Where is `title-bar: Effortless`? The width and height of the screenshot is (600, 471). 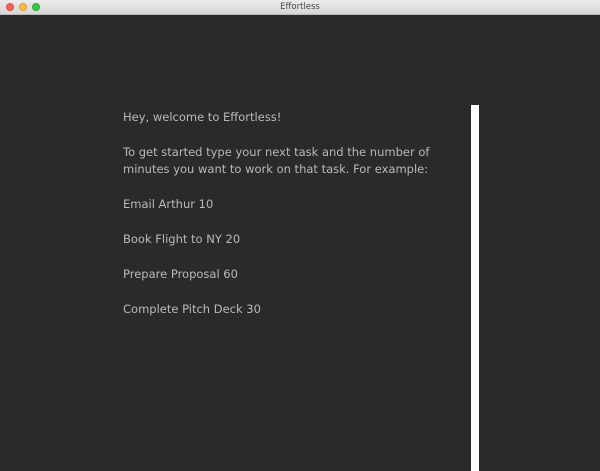 title-bar: Effortless is located at coordinates (300, 7).